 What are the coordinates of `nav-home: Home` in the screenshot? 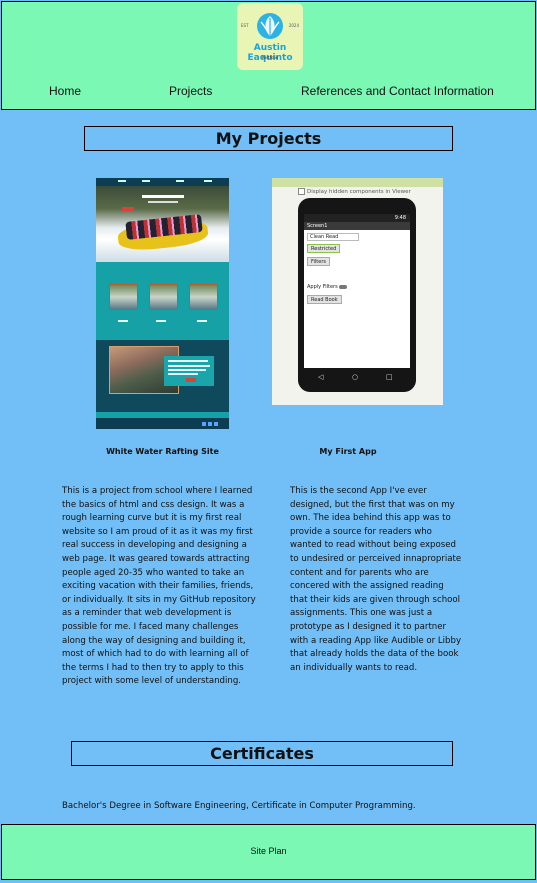 It's located at (65, 91).